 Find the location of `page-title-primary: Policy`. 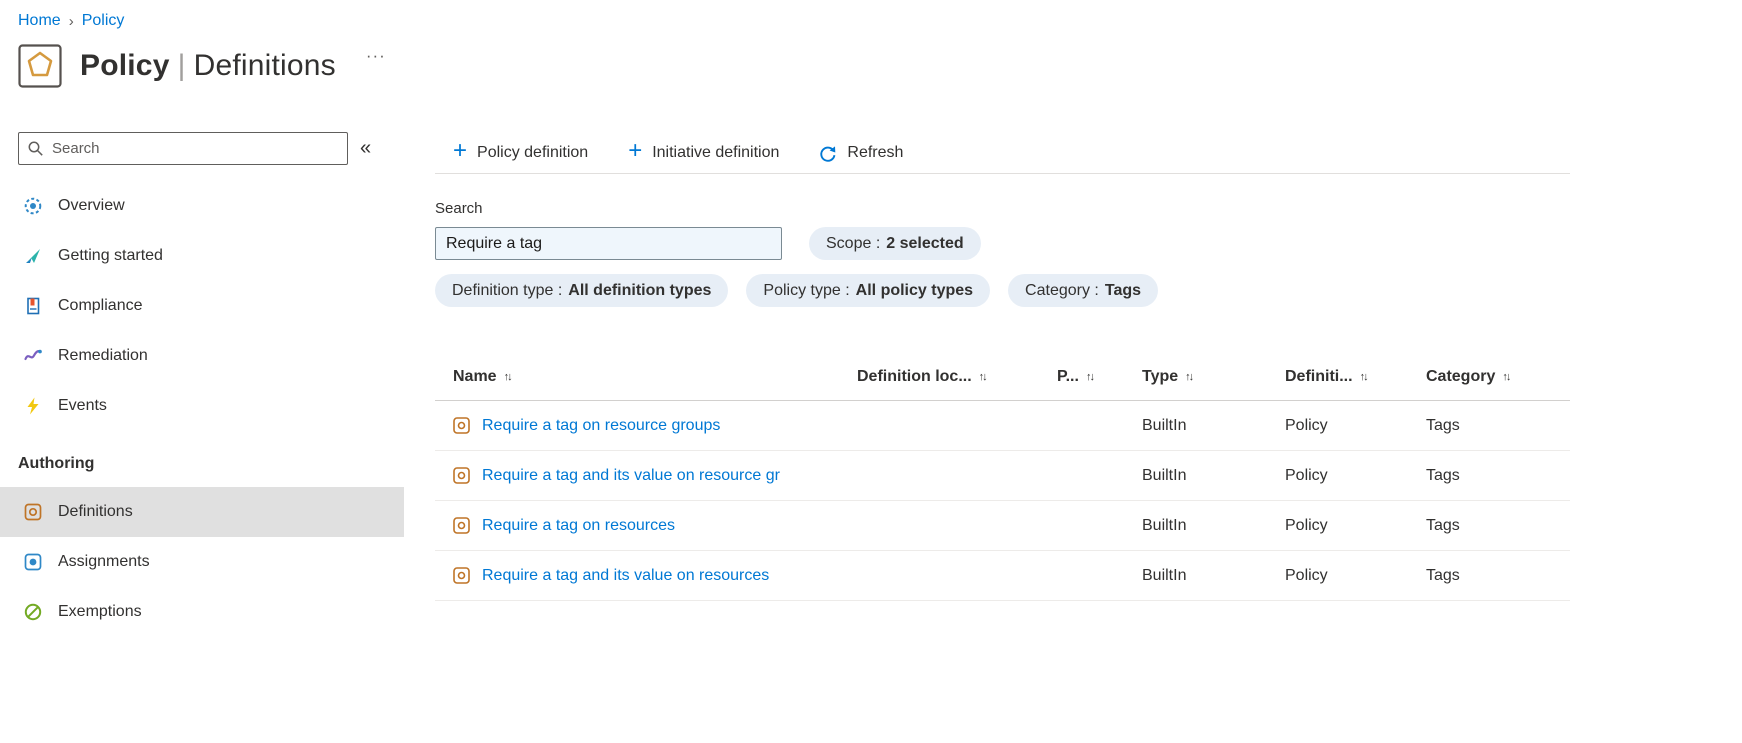

page-title-primary: Policy is located at coordinates (125, 65).